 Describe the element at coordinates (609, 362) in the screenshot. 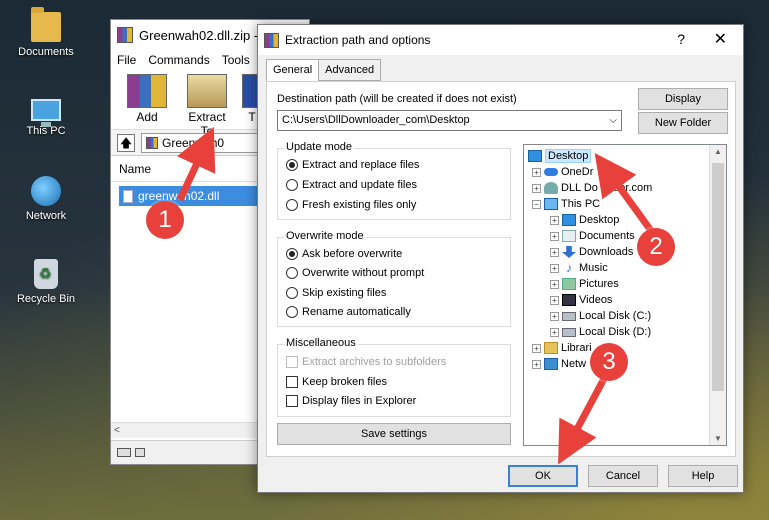

I see `step-3-badge: 3` at that location.